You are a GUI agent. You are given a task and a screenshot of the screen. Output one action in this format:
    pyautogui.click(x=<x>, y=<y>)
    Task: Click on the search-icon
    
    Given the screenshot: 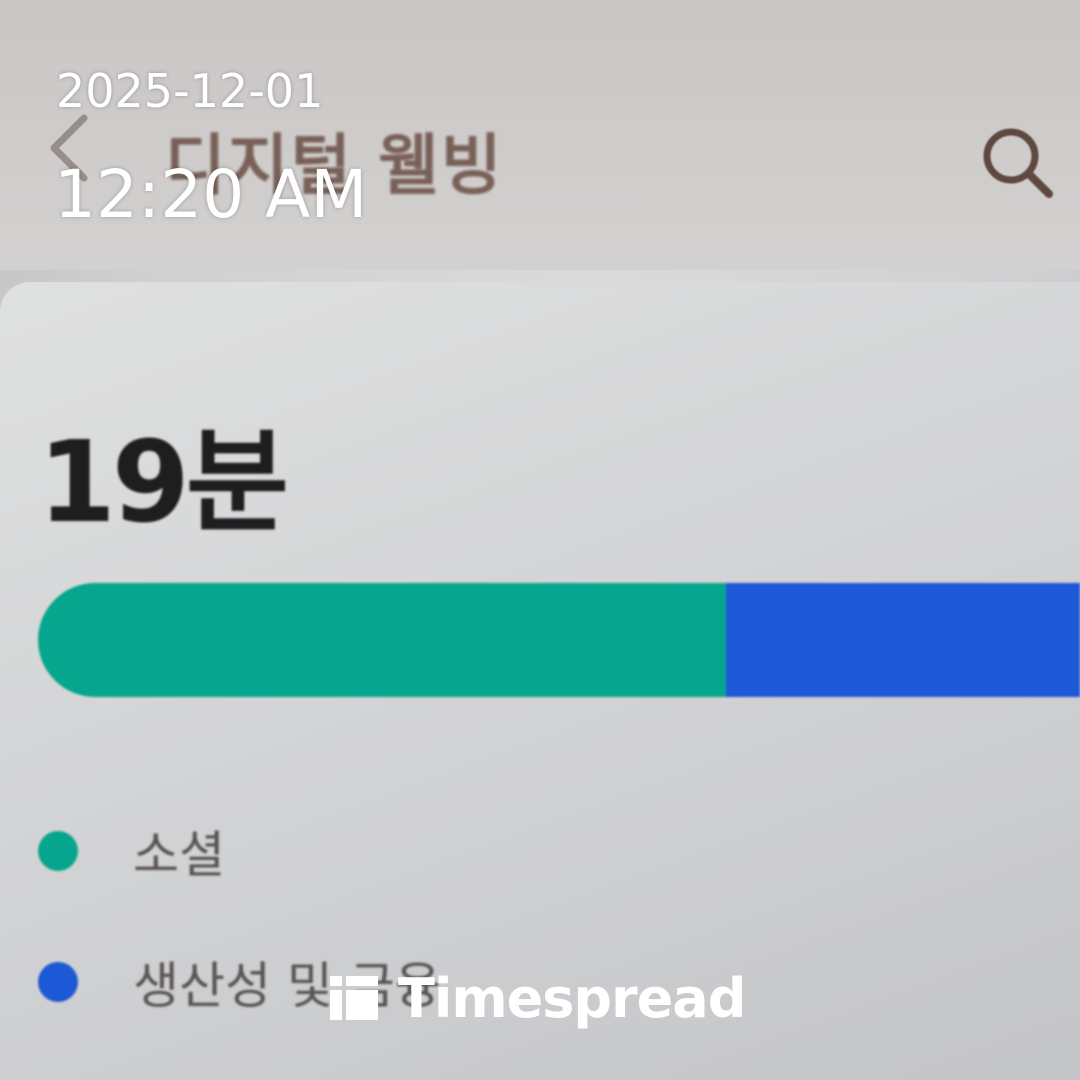 What is the action you would take?
    pyautogui.click(x=1017, y=162)
    